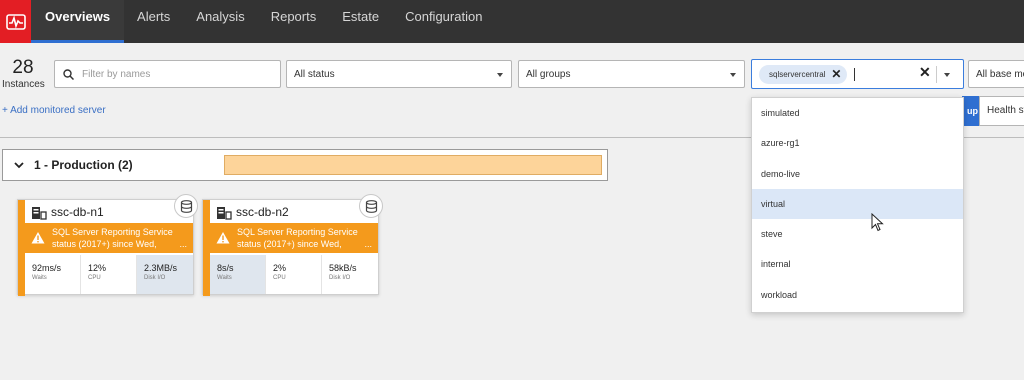  Describe the element at coordinates (854, 74) in the screenshot. I see `text-cursor` at that location.